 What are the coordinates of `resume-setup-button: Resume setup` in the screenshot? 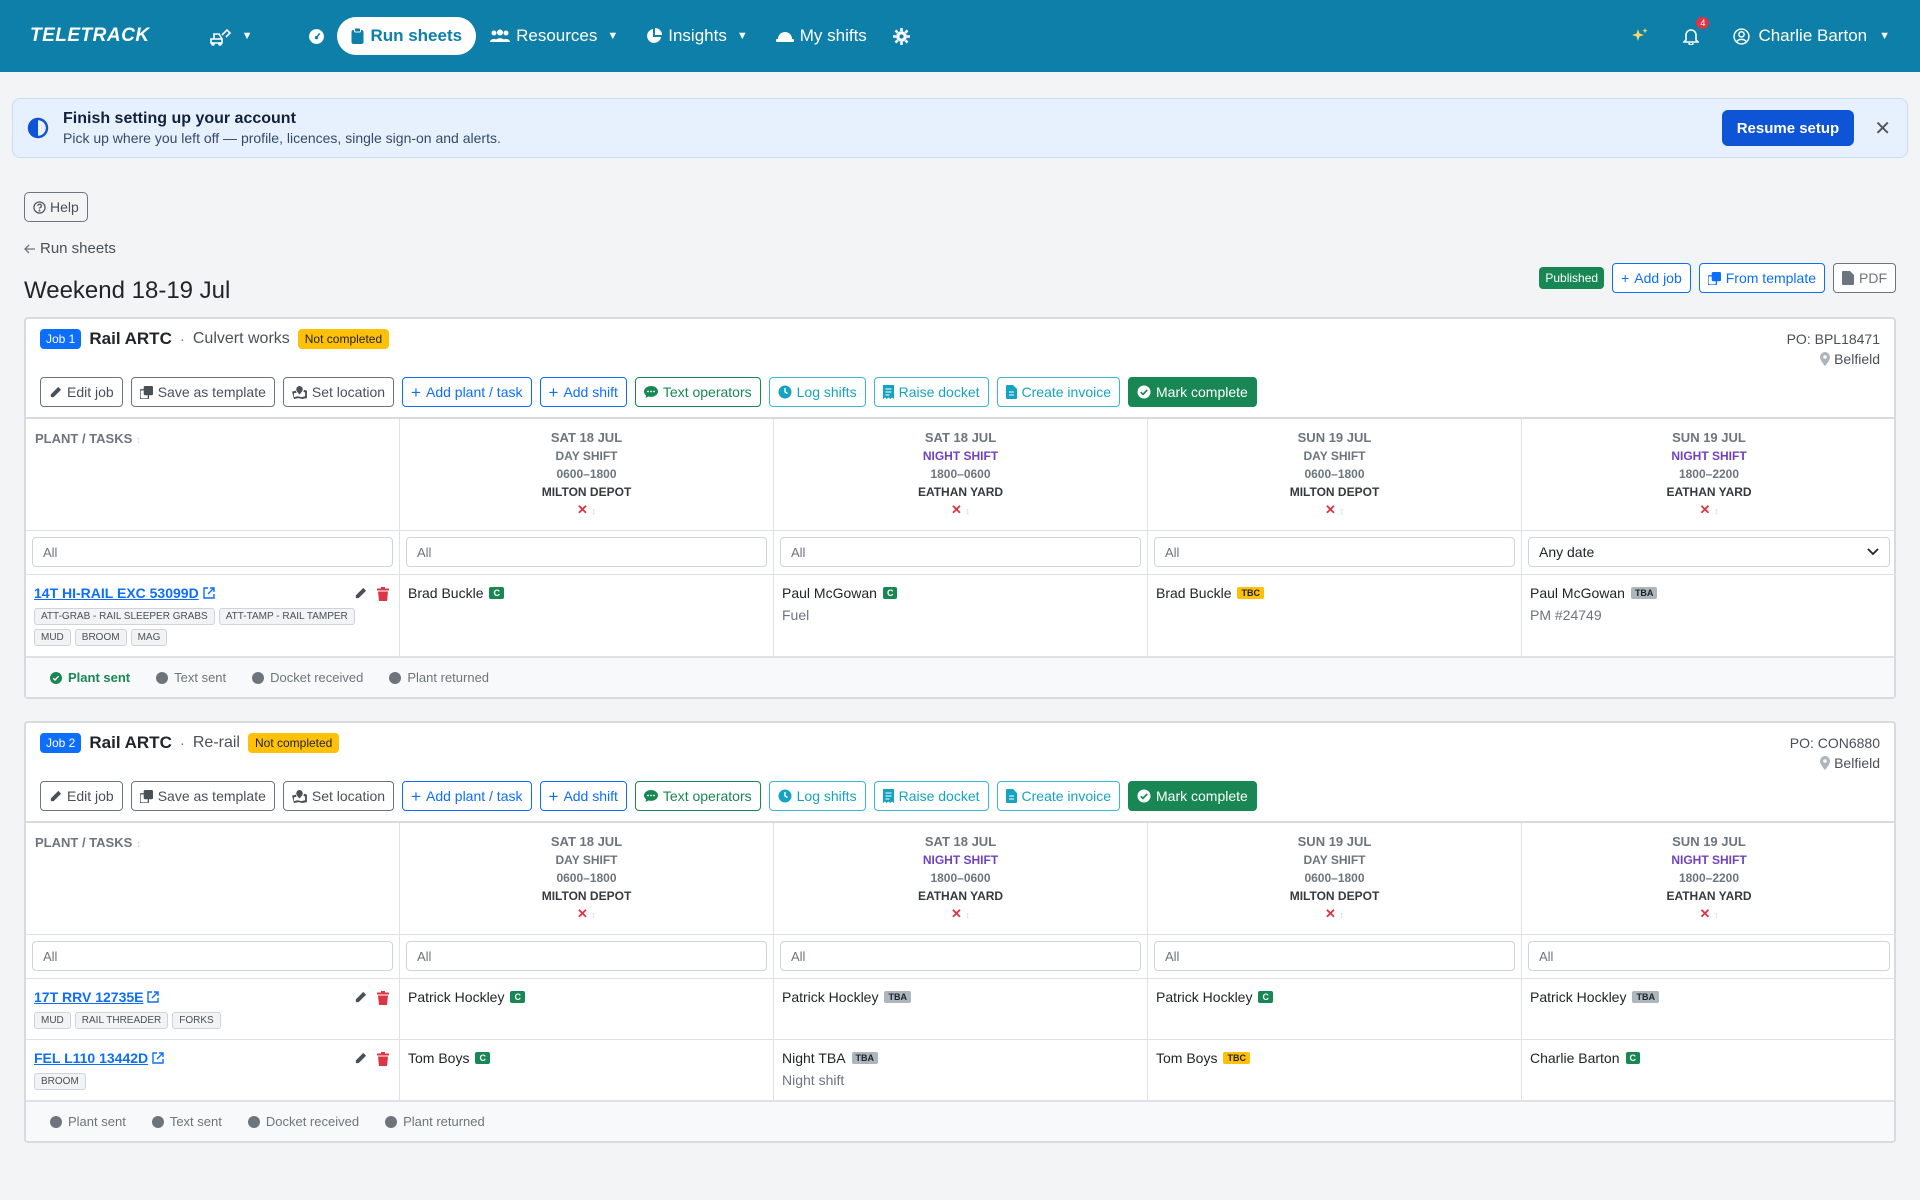 It's located at (1788, 128).